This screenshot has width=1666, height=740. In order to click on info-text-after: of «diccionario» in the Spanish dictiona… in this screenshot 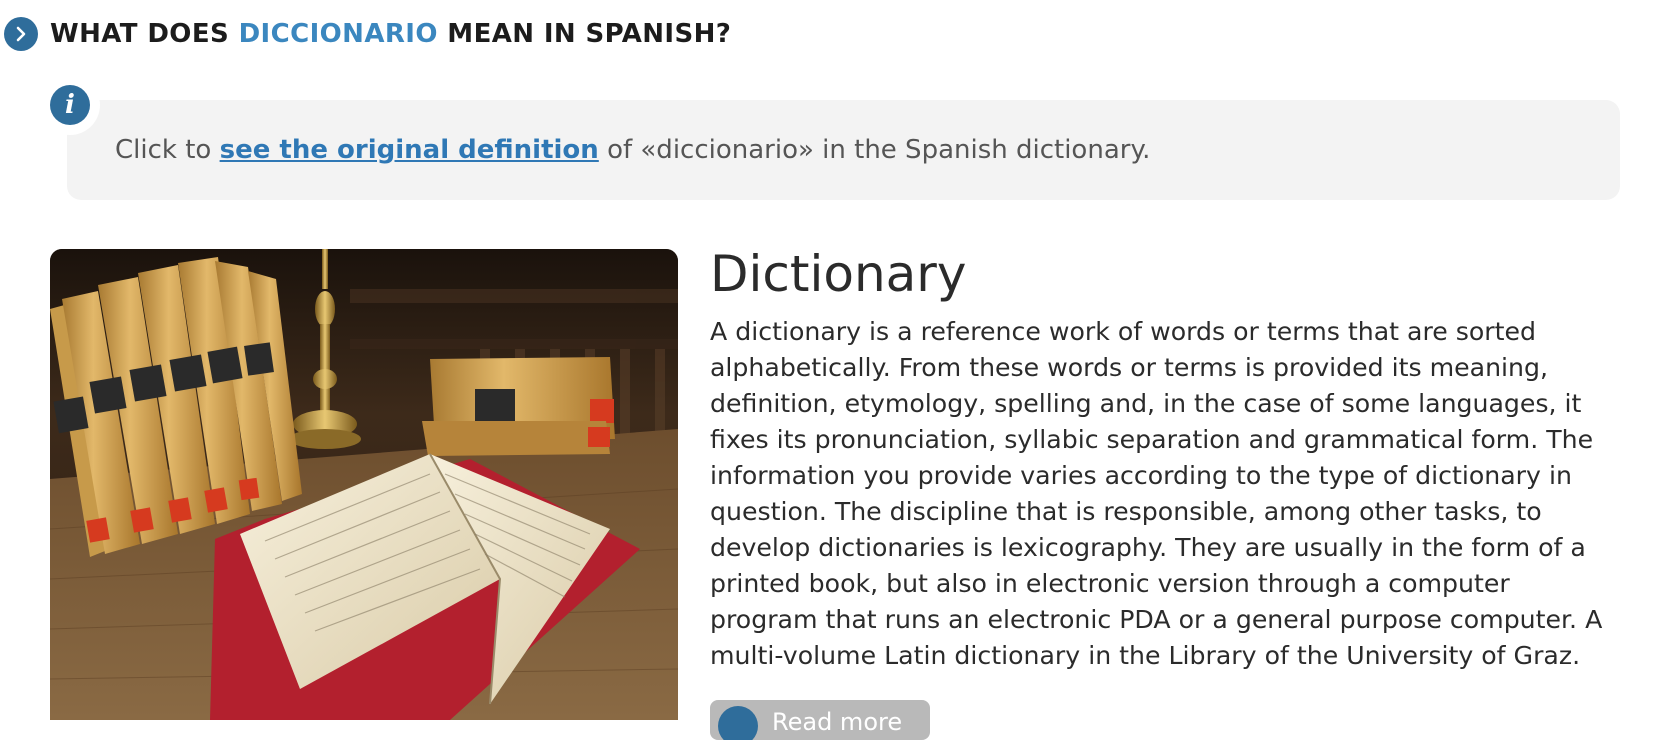, I will do `click(874, 150)`.